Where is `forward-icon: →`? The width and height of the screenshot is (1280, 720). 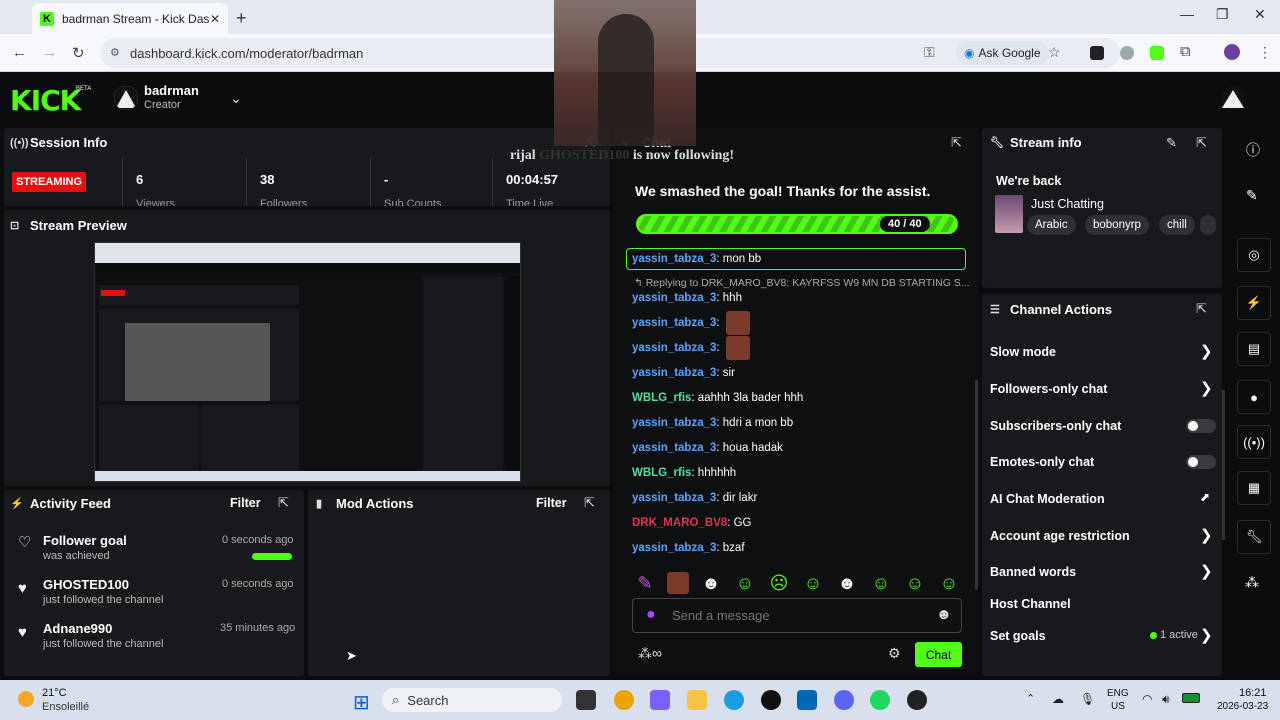 forward-icon: → is located at coordinates (49, 52).